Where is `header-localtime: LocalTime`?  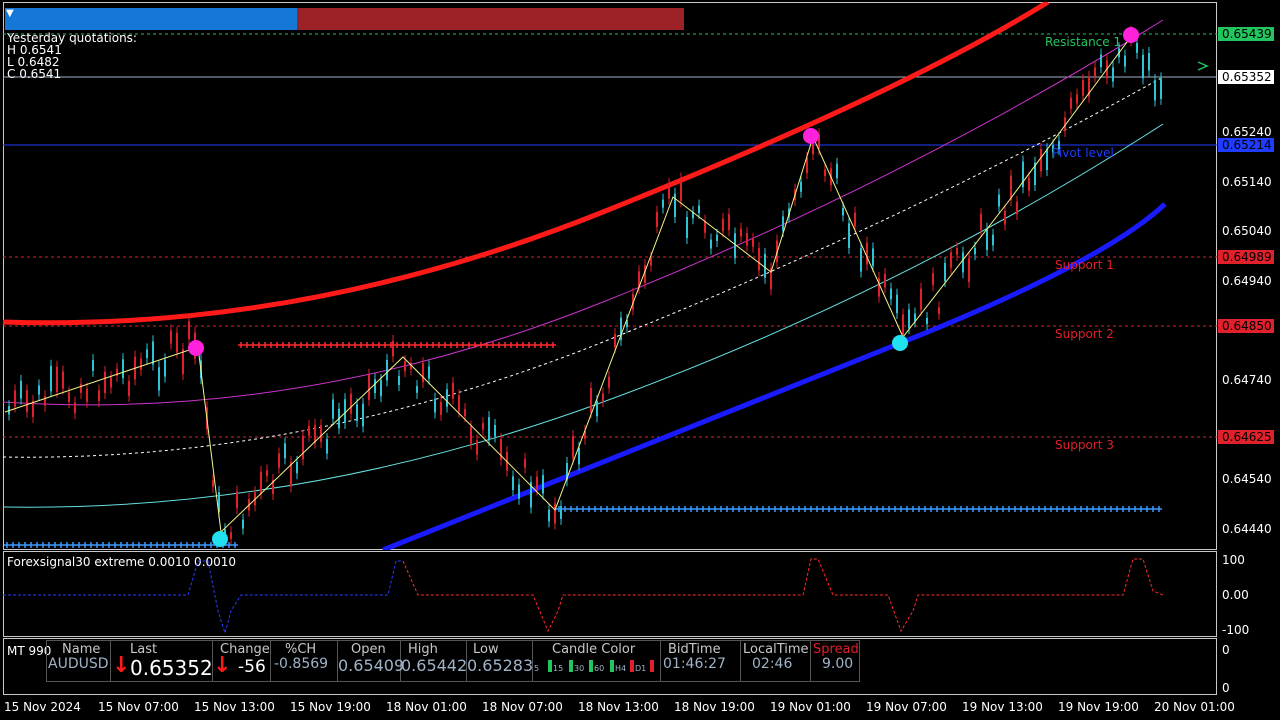
header-localtime: LocalTime is located at coordinates (776, 649).